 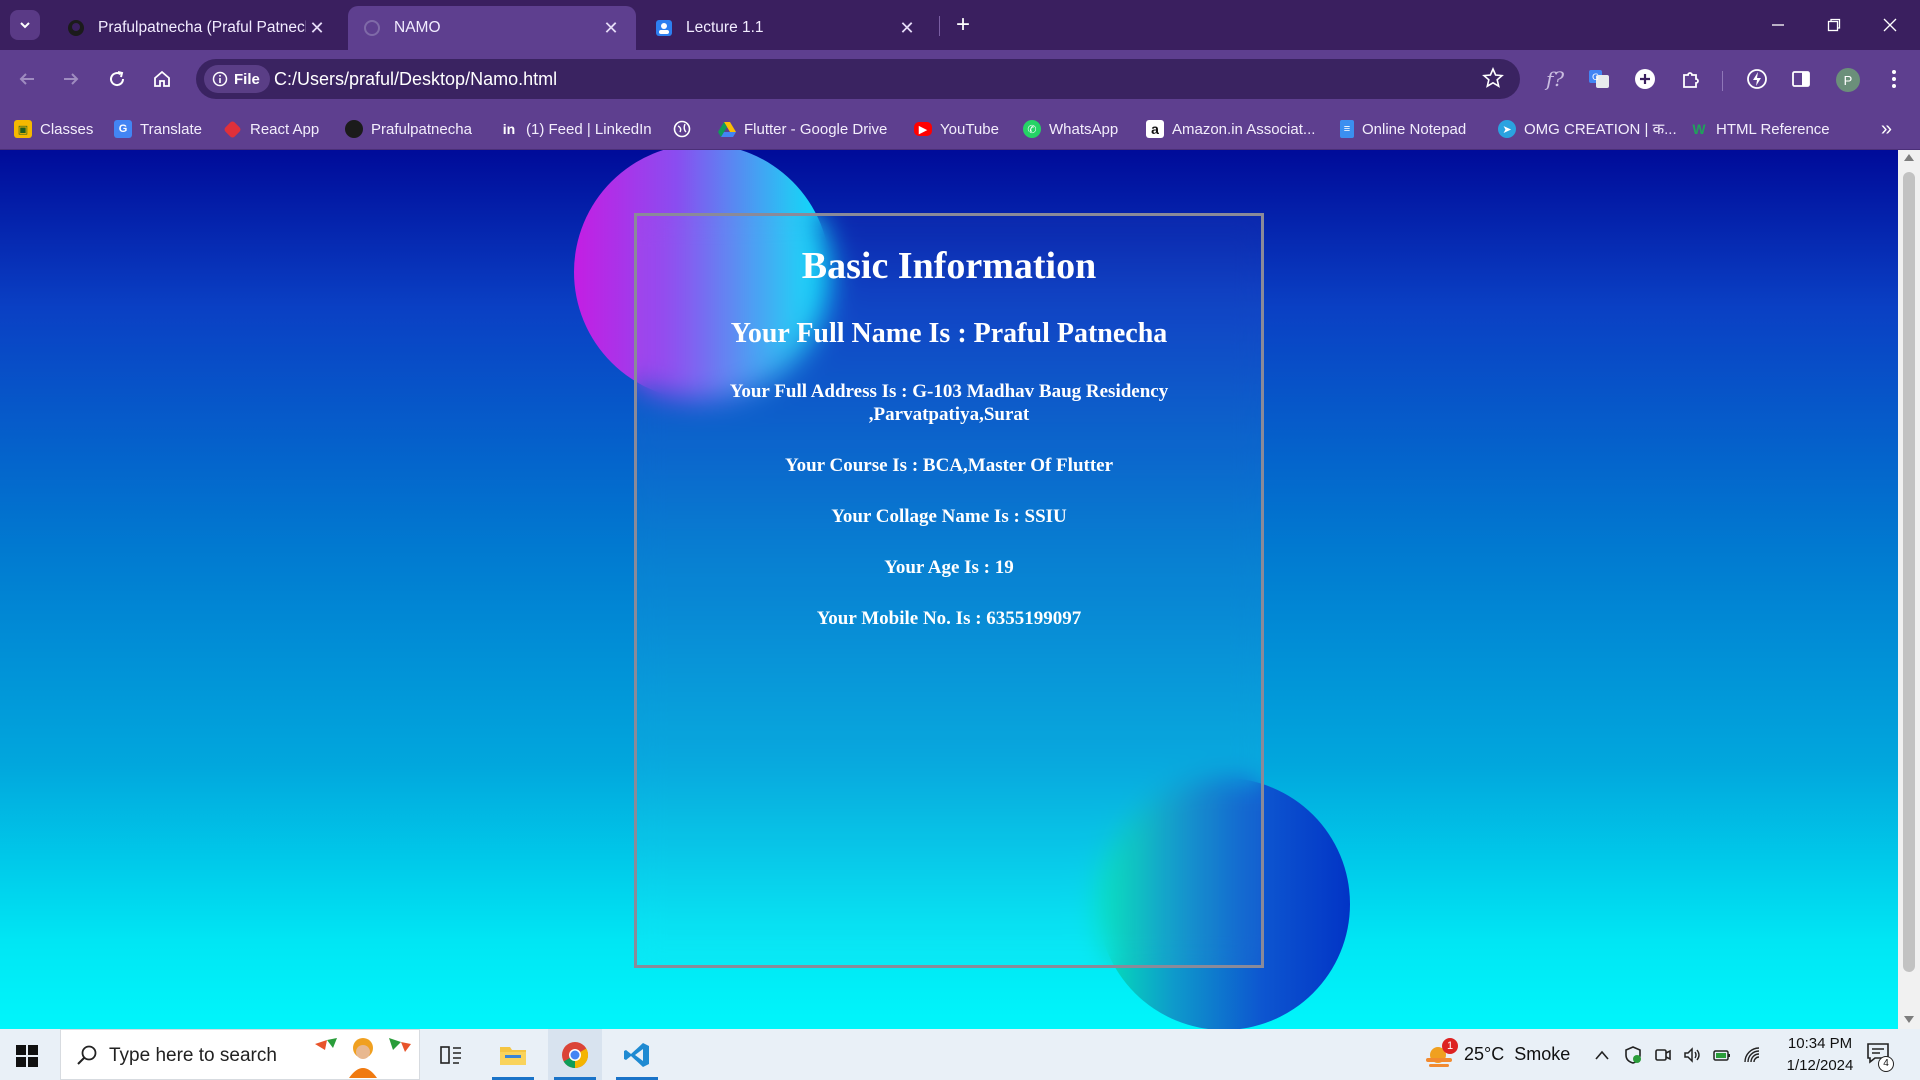 What do you see at coordinates (1909, 572) in the screenshot?
I see `scroll-thumb` at bounding box center [1909, 572].